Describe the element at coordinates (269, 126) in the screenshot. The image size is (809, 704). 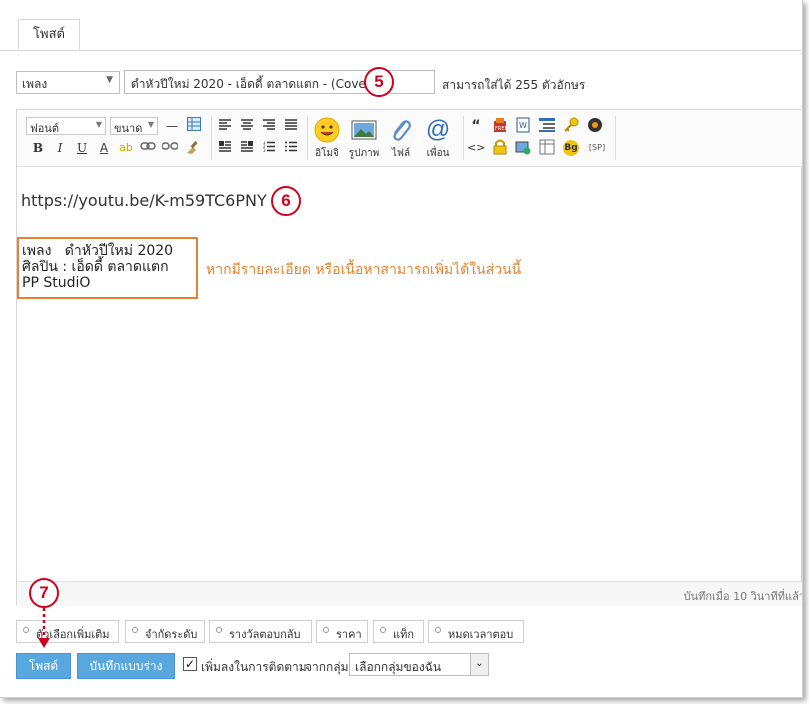
I see `align-right-icon` at that location.